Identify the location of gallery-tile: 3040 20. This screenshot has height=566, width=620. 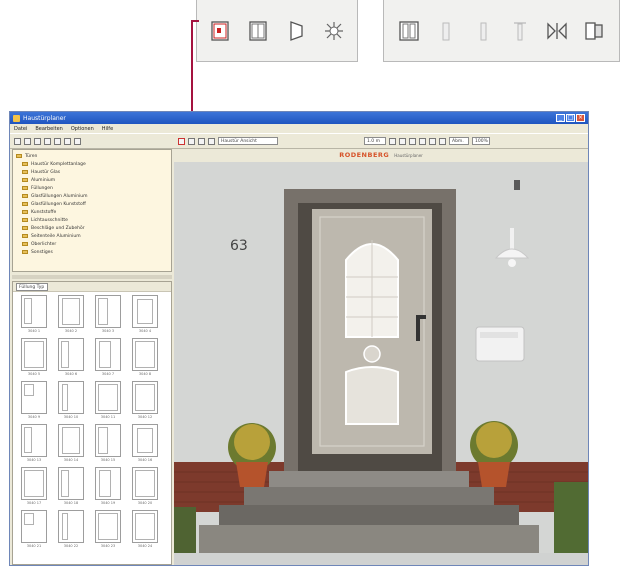
(145, 487).